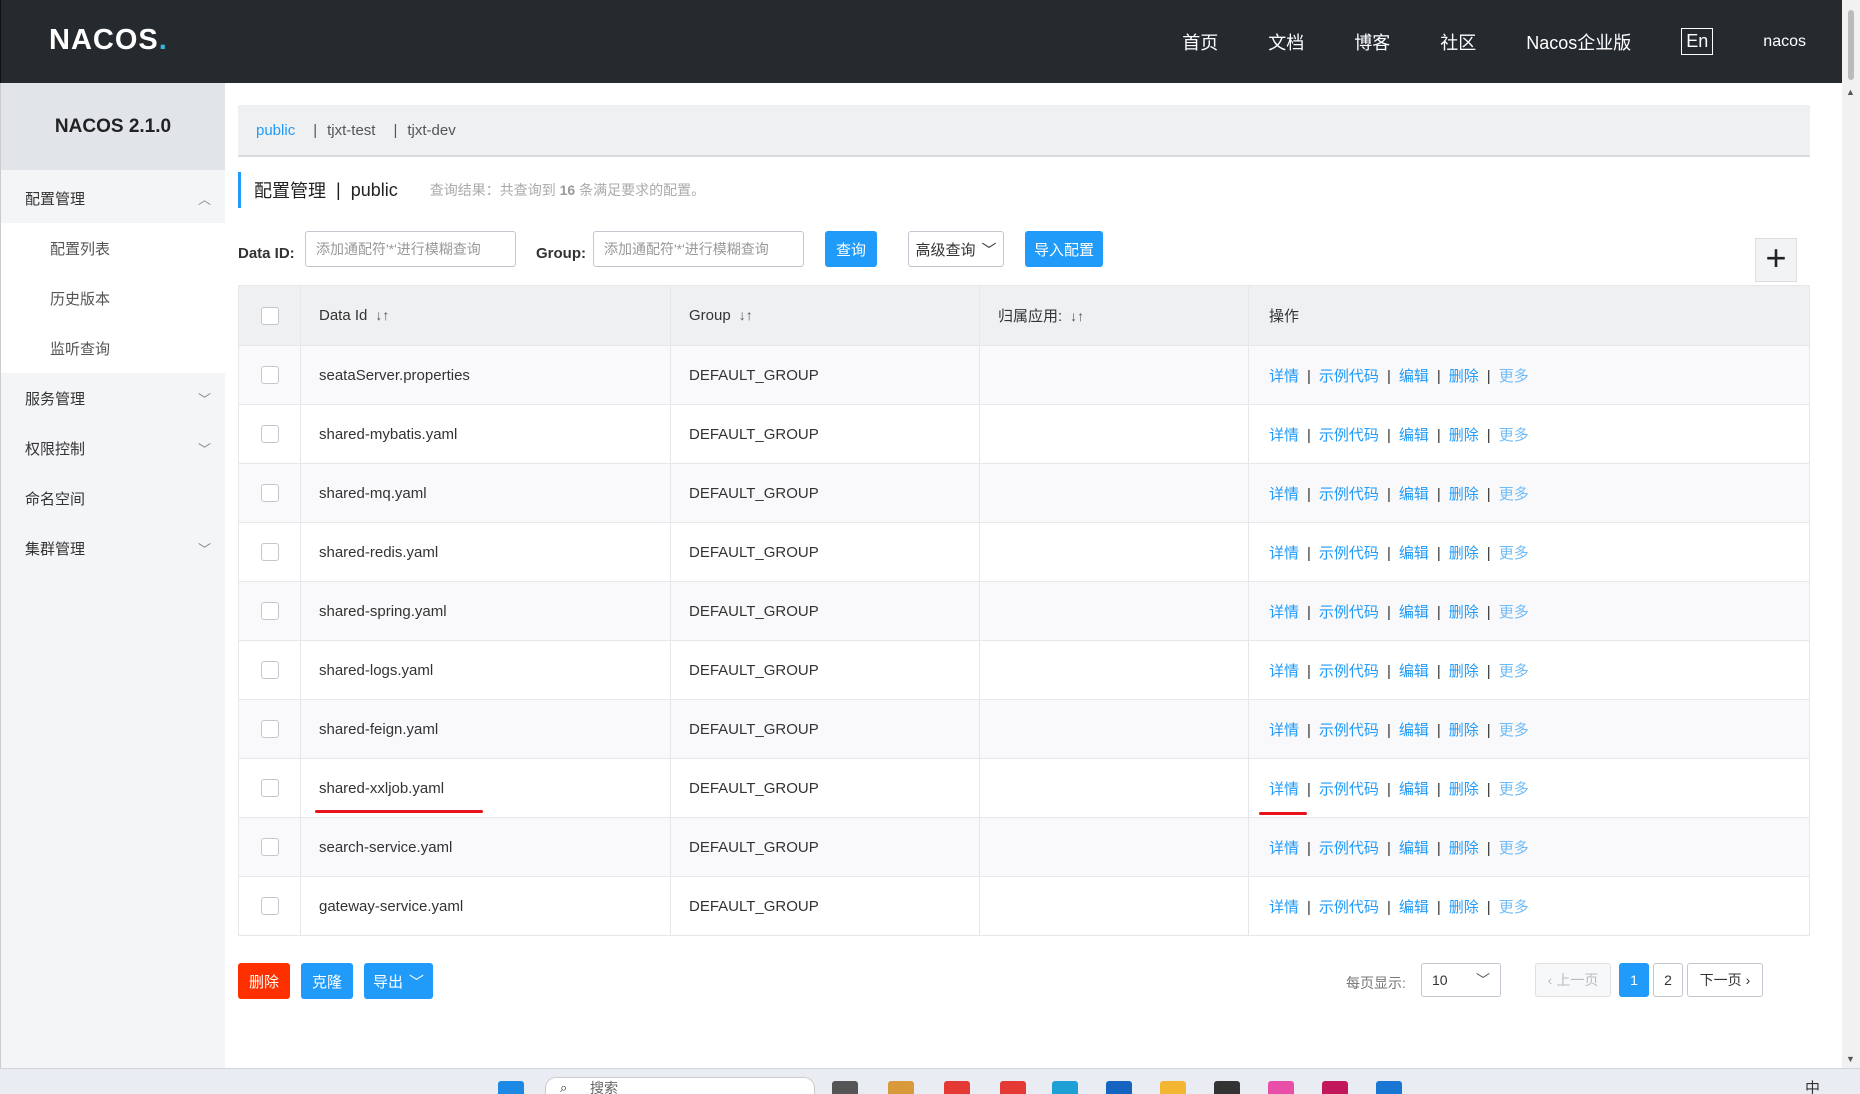 Image resolution: width=1860 pixels, height=1094 pixels. What do you see at coordinates (1578, 42) in the screenshot?
I see `nav-enterprise: Nacos企业版` at bounding box center [1578, 42].